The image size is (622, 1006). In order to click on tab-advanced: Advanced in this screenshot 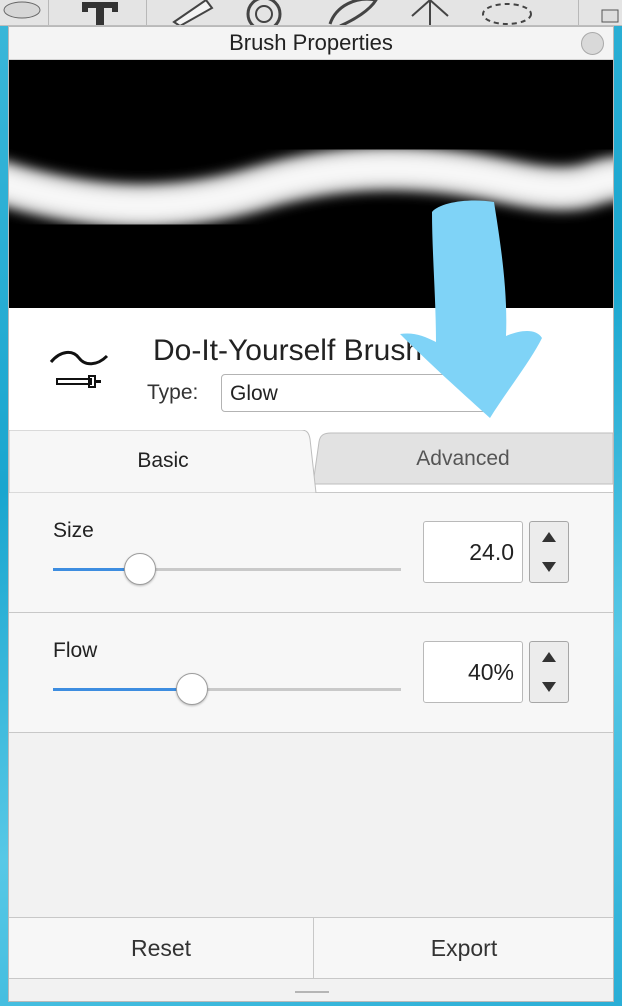, I will do `click(463, 458)`.